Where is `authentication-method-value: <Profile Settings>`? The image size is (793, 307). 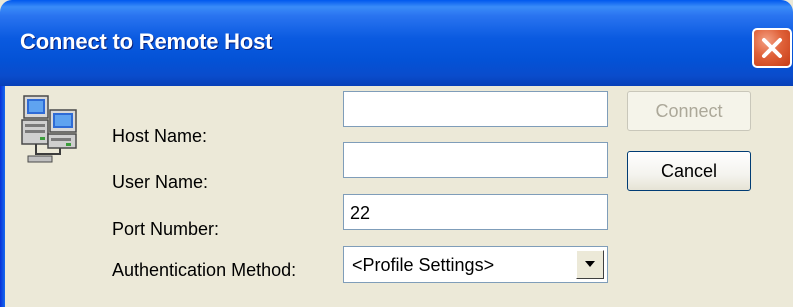
authentication-method-value: <Profile Settings> is located at coordinates (423, 265).